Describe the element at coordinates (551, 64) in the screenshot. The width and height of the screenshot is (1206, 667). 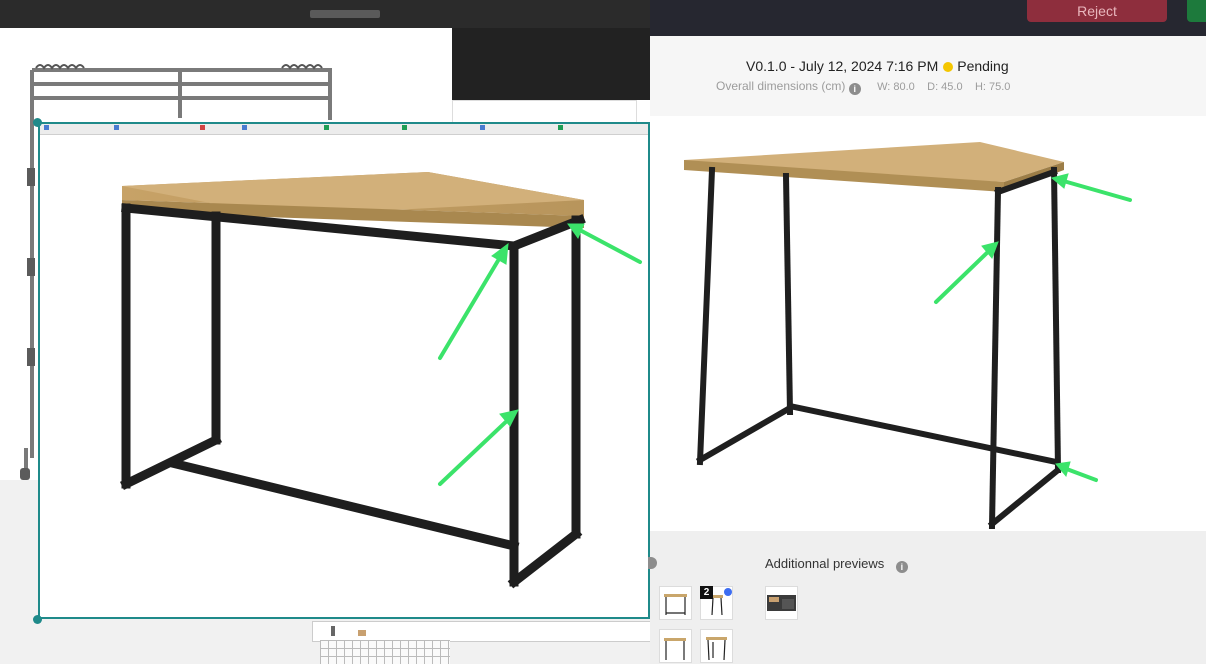
I see `background-dark-strip` at that location.